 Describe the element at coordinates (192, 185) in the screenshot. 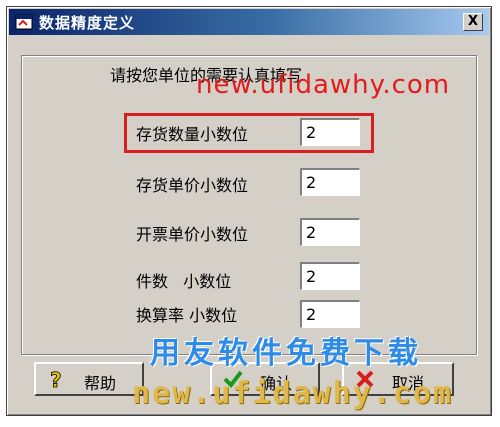

I see `inventory-unit-price-decimals-label: 存货单价小数位` at that location.